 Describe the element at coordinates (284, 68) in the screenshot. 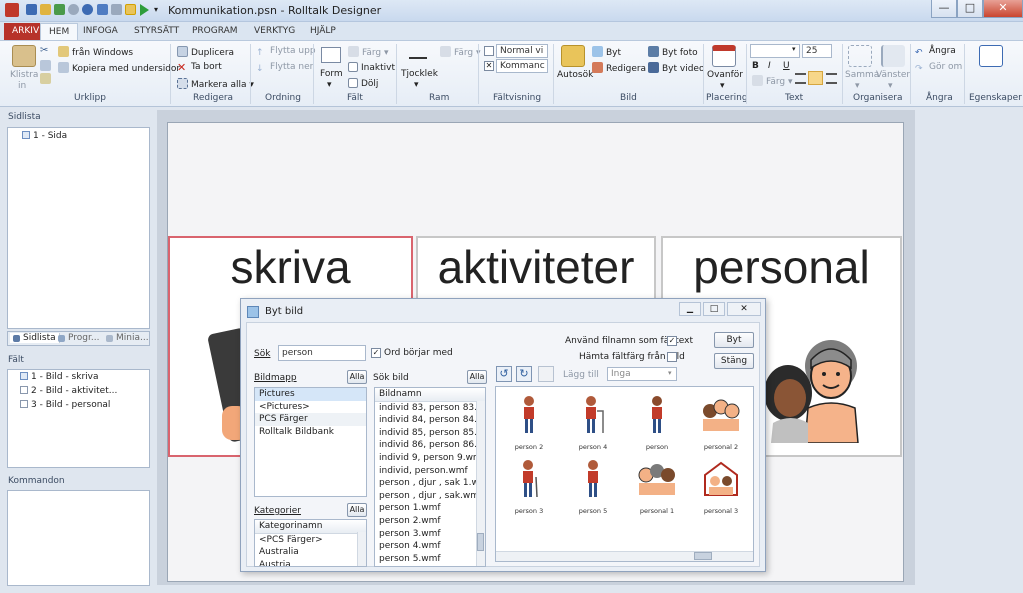

I see `move-down-button: ↓ Flytta ner` at that location.